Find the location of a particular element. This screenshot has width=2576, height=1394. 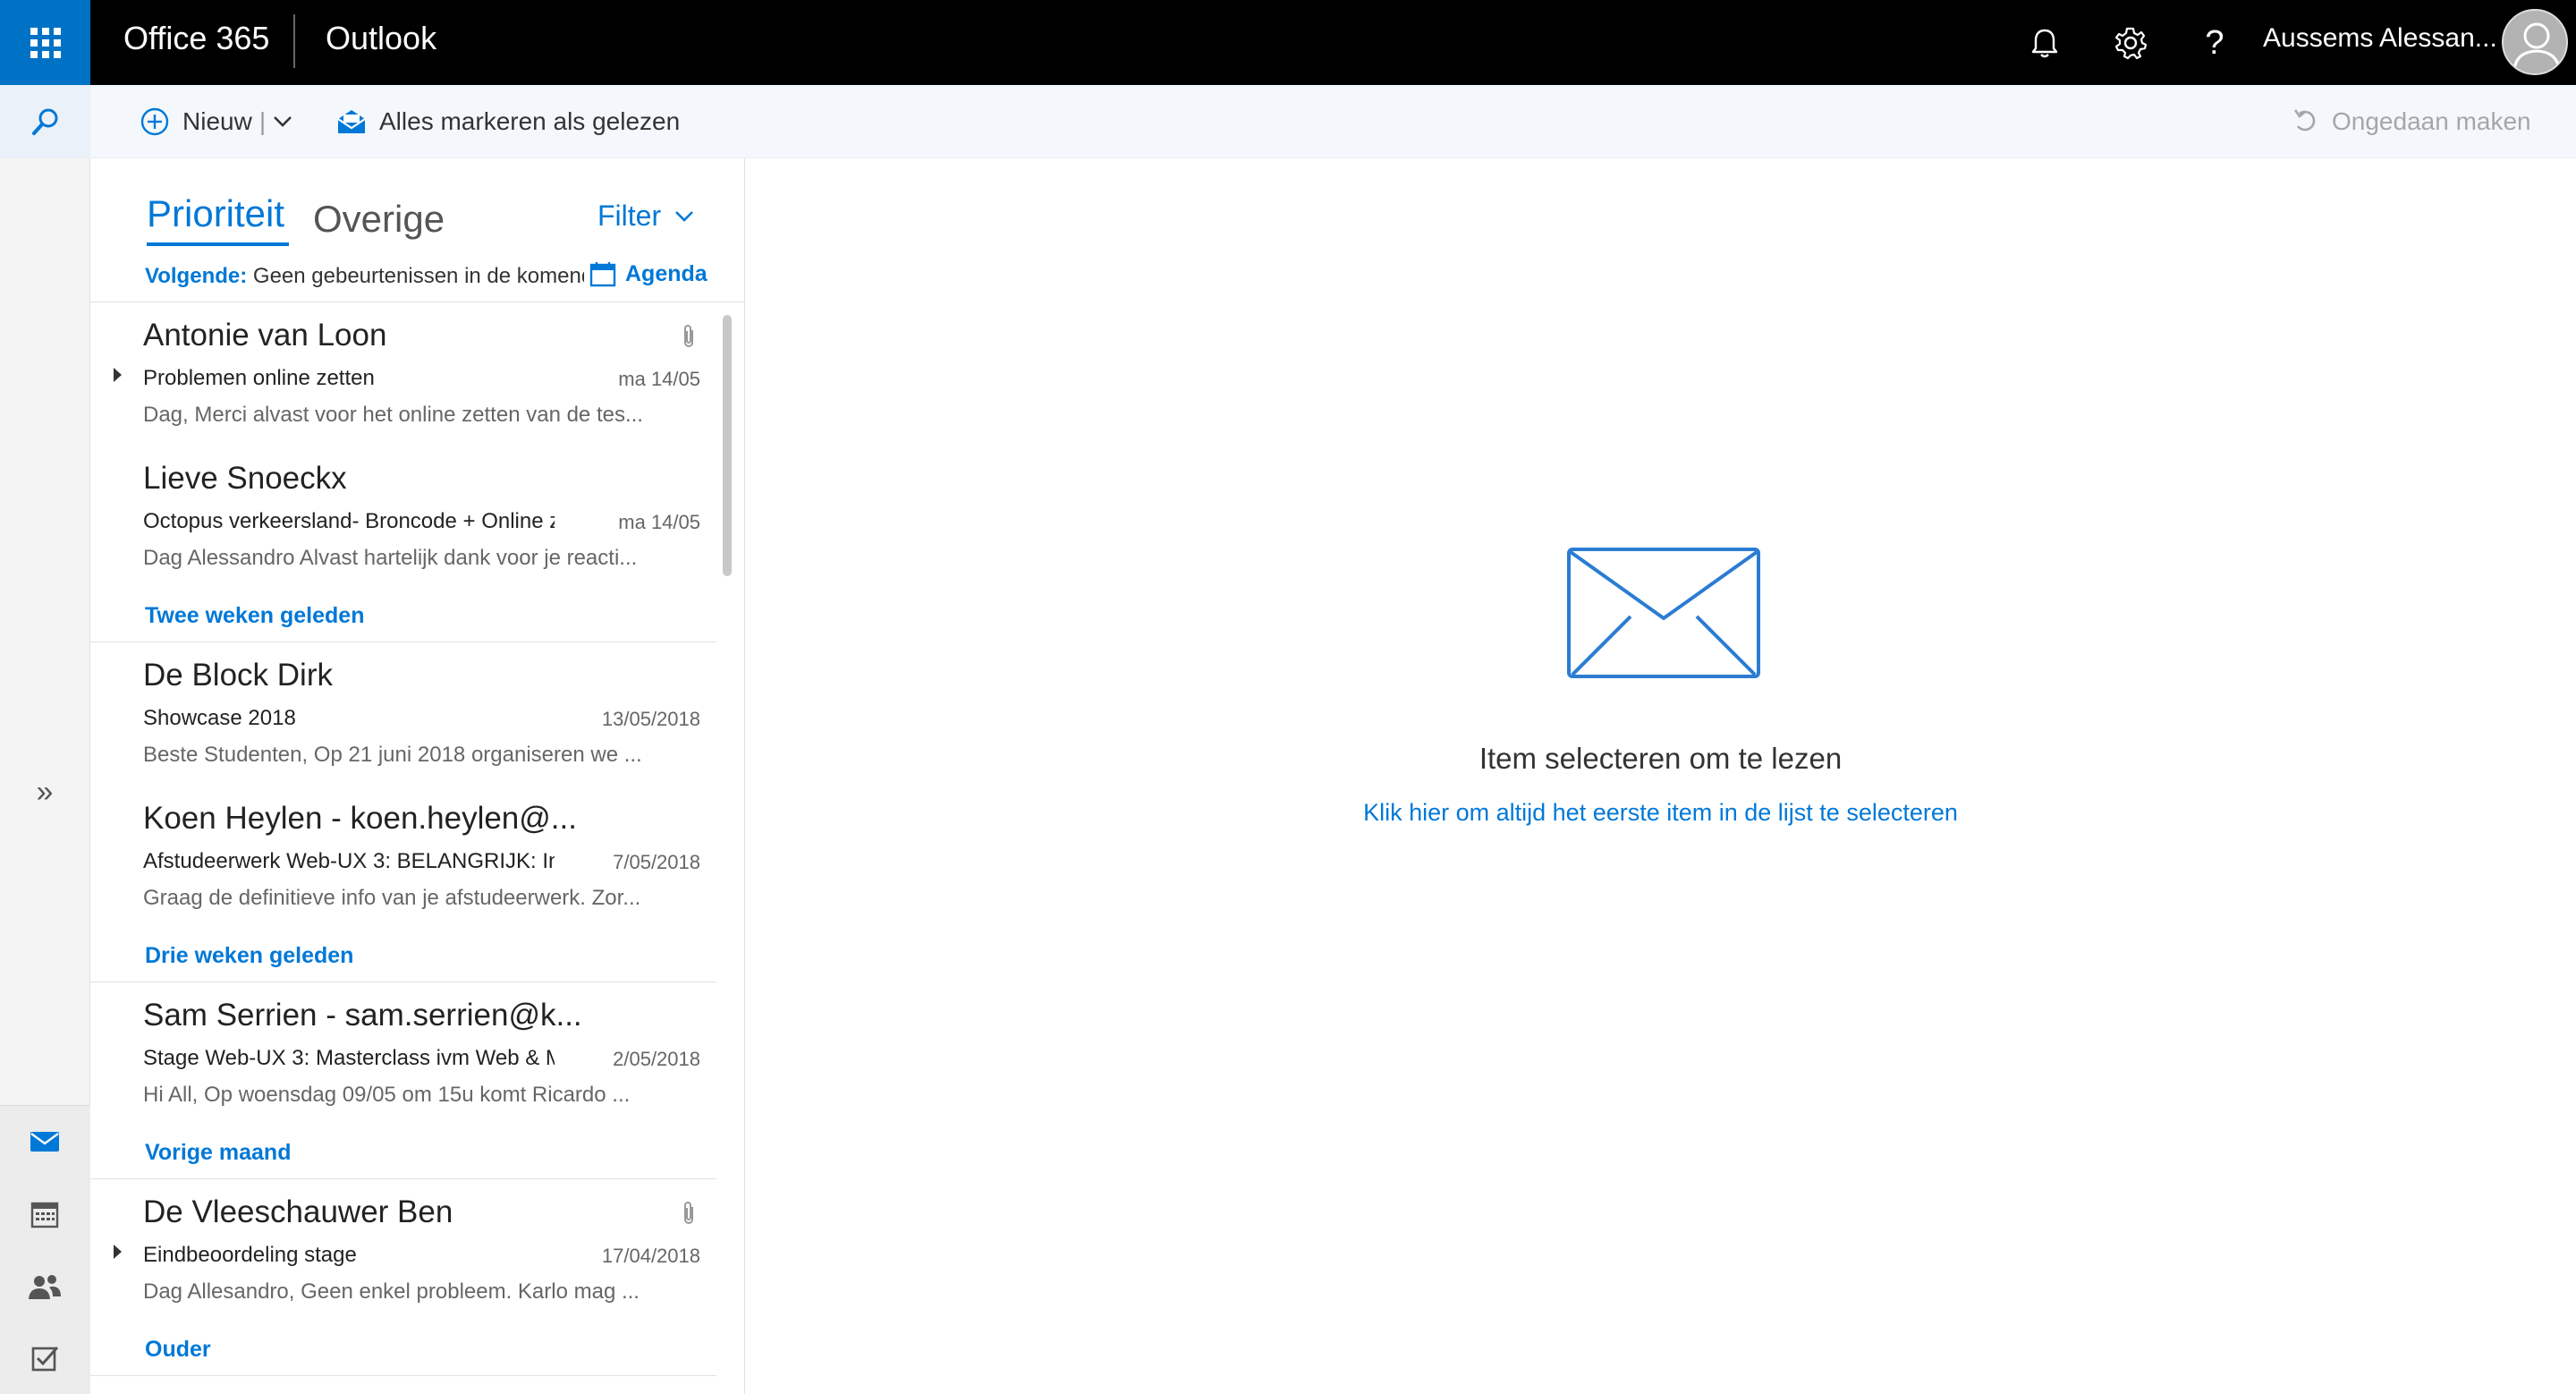

message-sender: Antonie van Loon is located at coordinates (265, 335).